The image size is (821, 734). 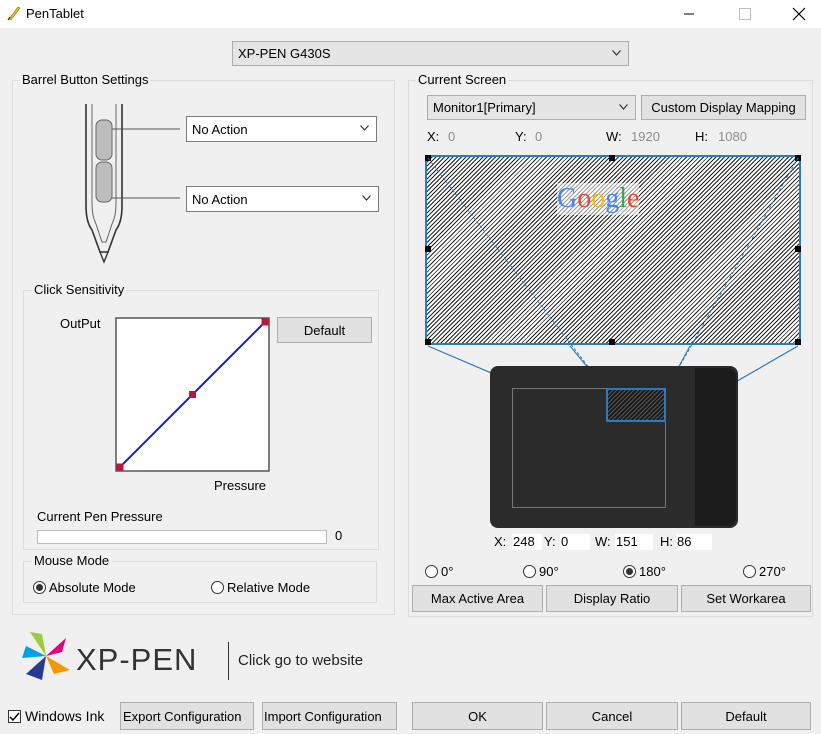 What do you see at coordinates (694, 542) in the screenshot?
I see `tablet-h-value: 86` at bounding box center [694, 542].